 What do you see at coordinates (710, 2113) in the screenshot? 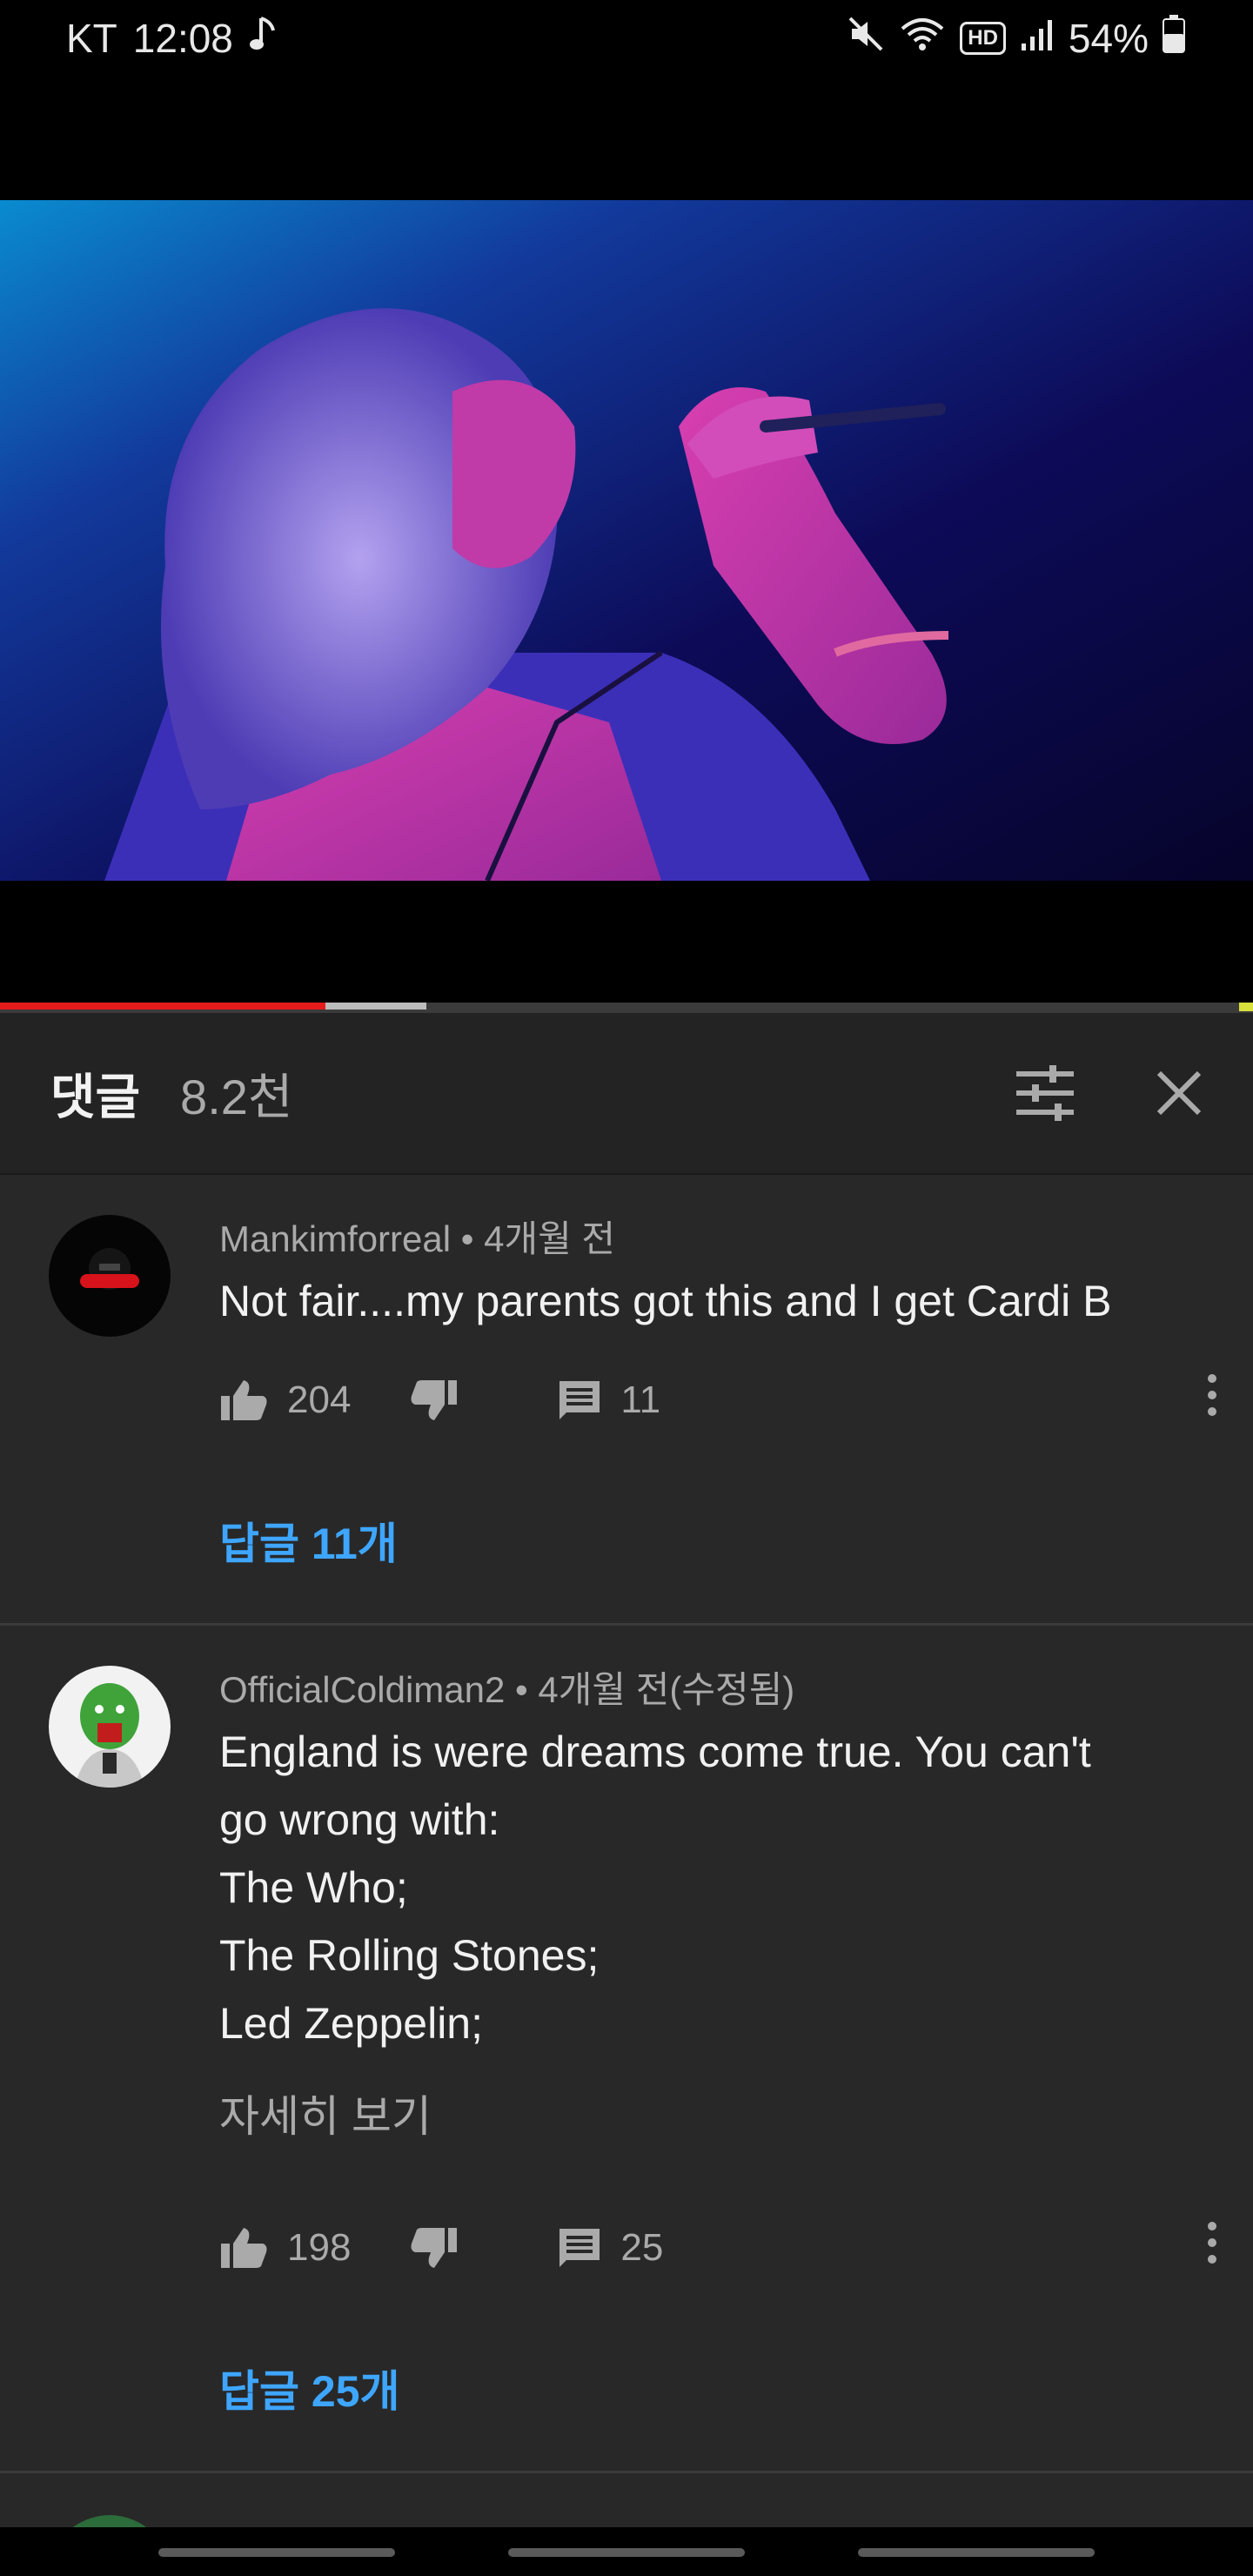
I see `read-more-link: 자세히 보기` at bounding box center [710, 2113].